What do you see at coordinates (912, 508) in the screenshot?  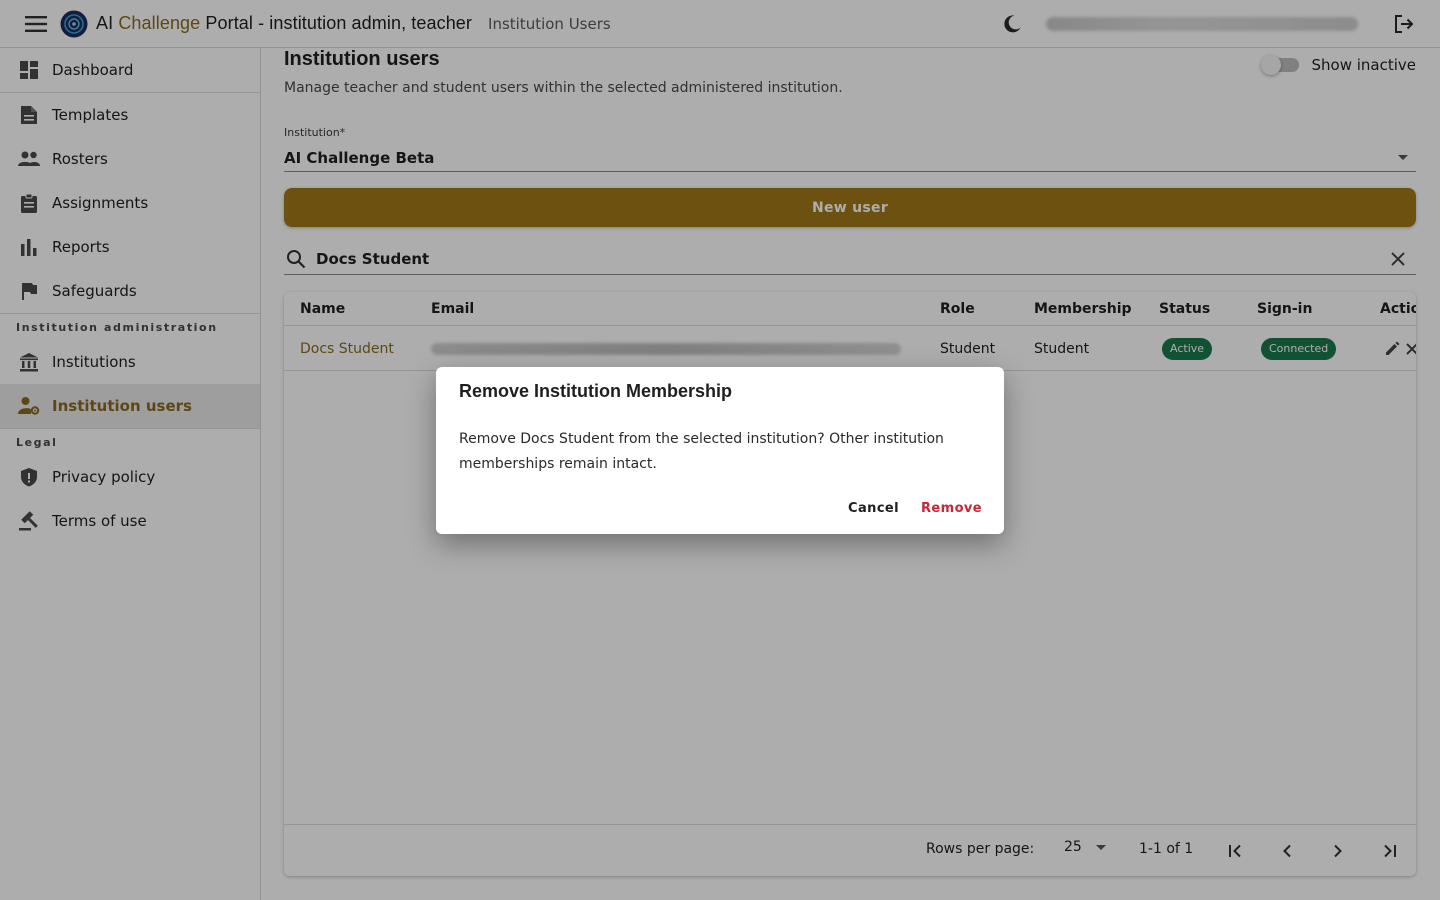 I see `dialog-actions: Cancel Remove` at bounding box center [912, 508].